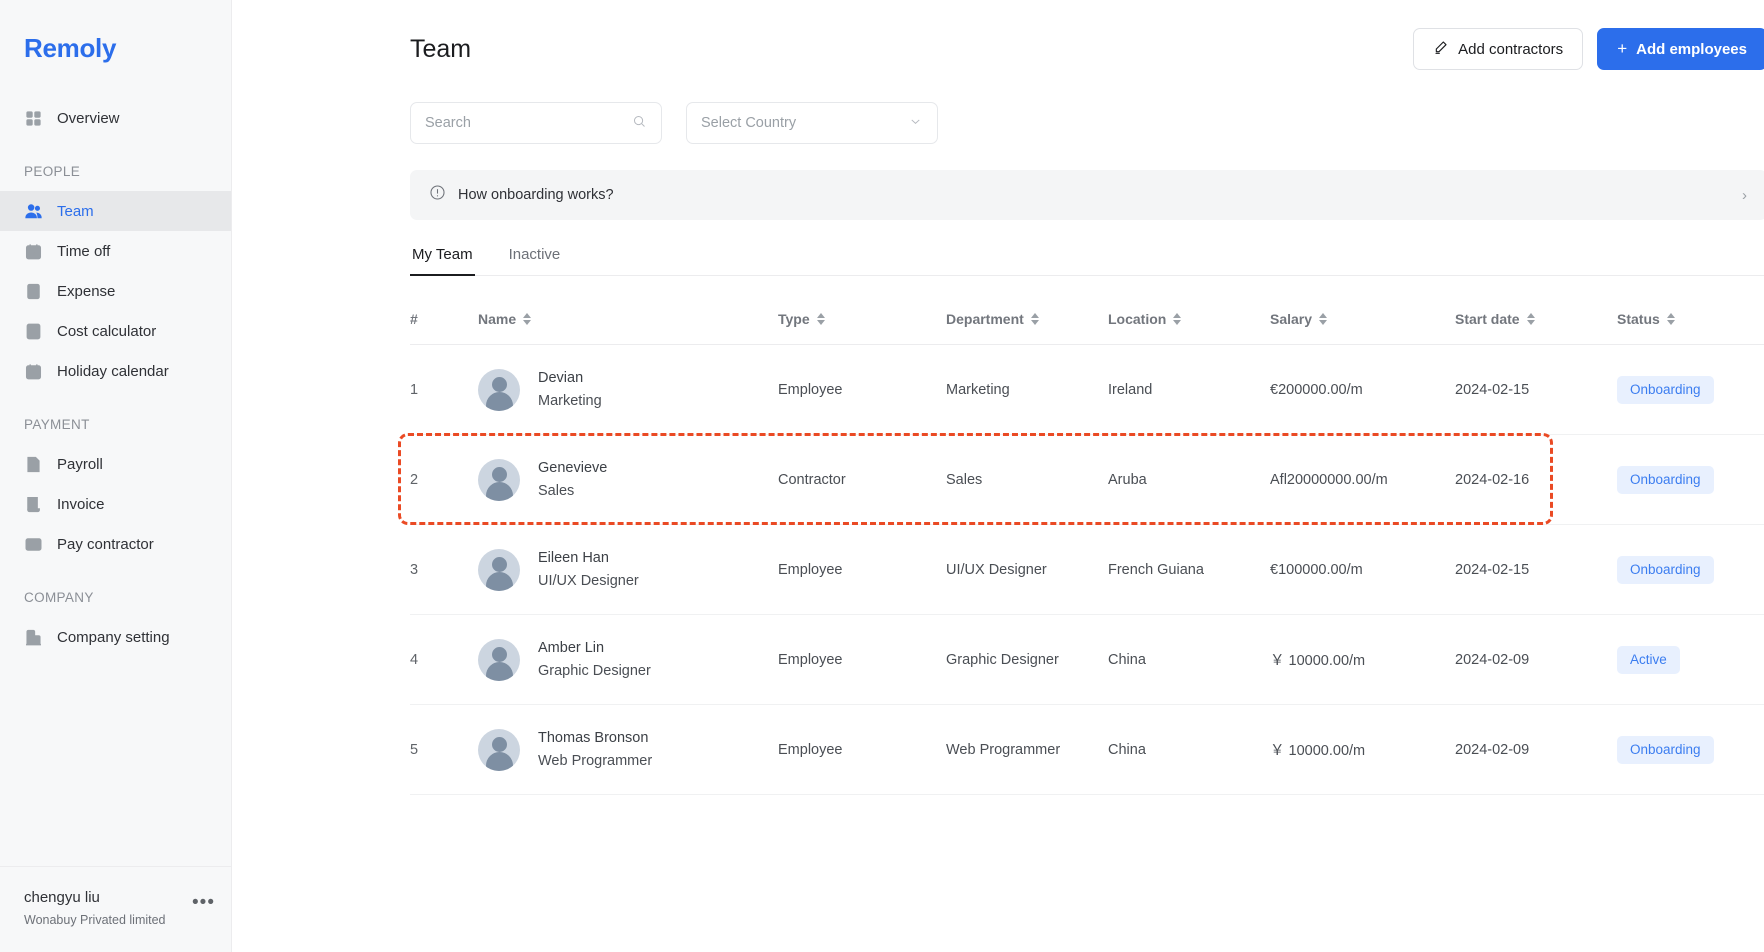 This screenshot has width=1764, height=952. Describe the element at coordinates (80, 464) in the screenshot. I see `sidebar-item-label: Payroll` at that location.